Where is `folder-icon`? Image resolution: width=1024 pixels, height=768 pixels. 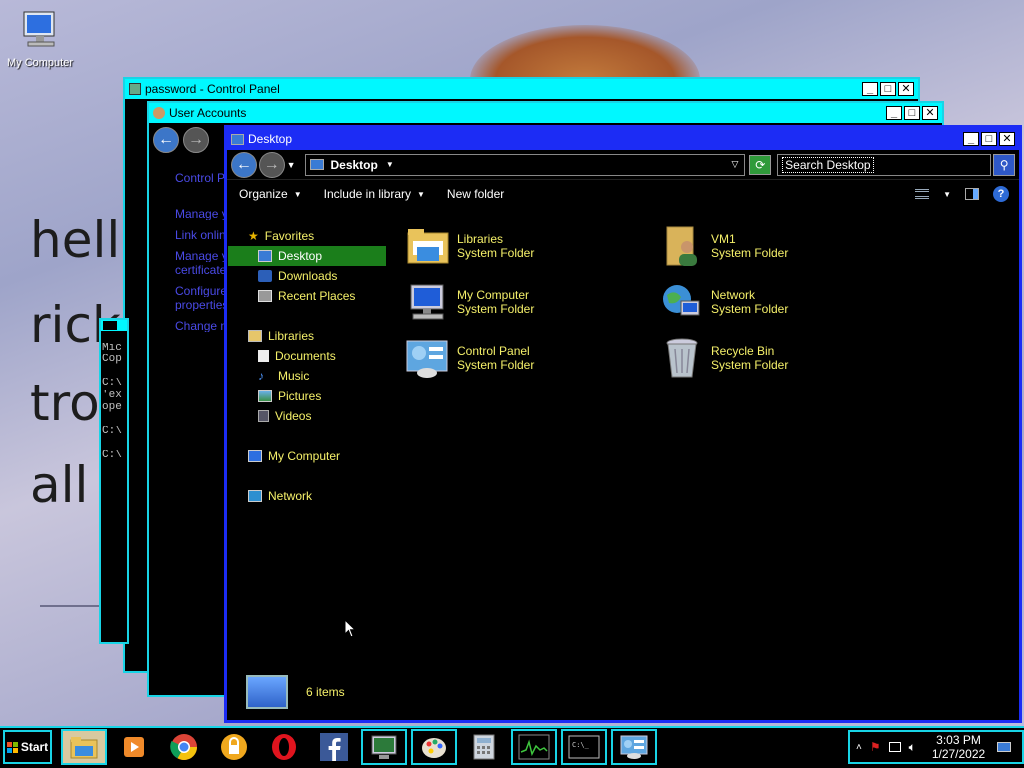
folder-icon is located at coordinates (84, 748).